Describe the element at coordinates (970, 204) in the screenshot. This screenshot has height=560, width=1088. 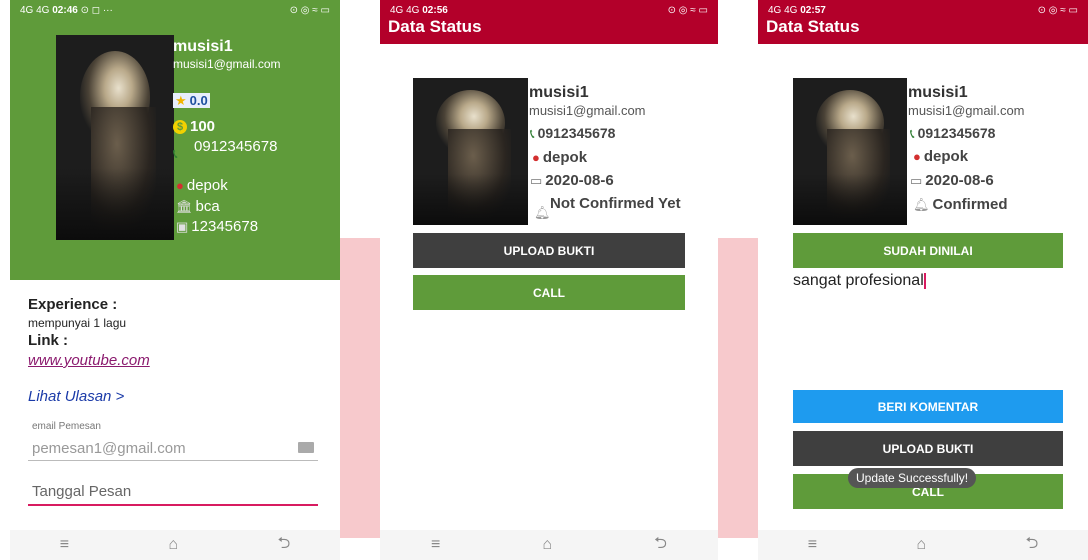
I see `status-value: Confirmed` at that location.